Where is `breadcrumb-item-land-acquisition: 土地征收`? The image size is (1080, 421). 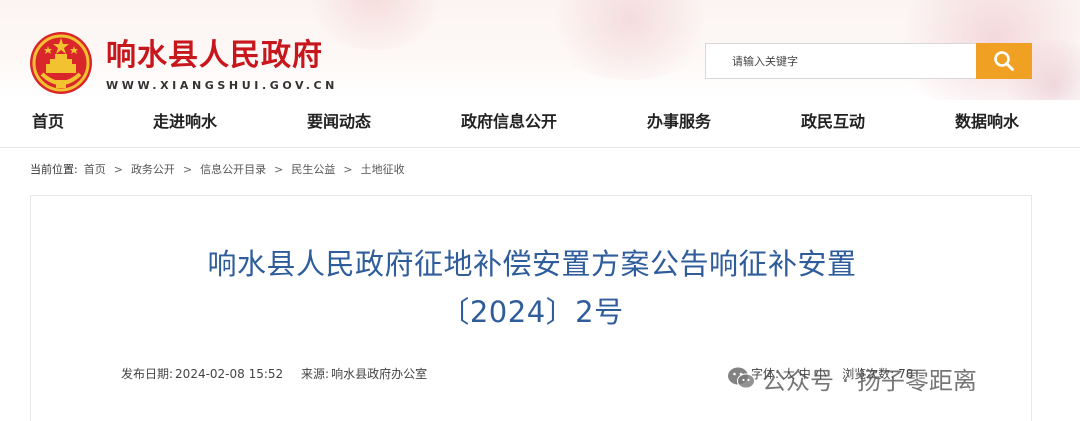
breadcrumb-item-land-acquisition: 土地征收 is located at coordinates (383, 169).